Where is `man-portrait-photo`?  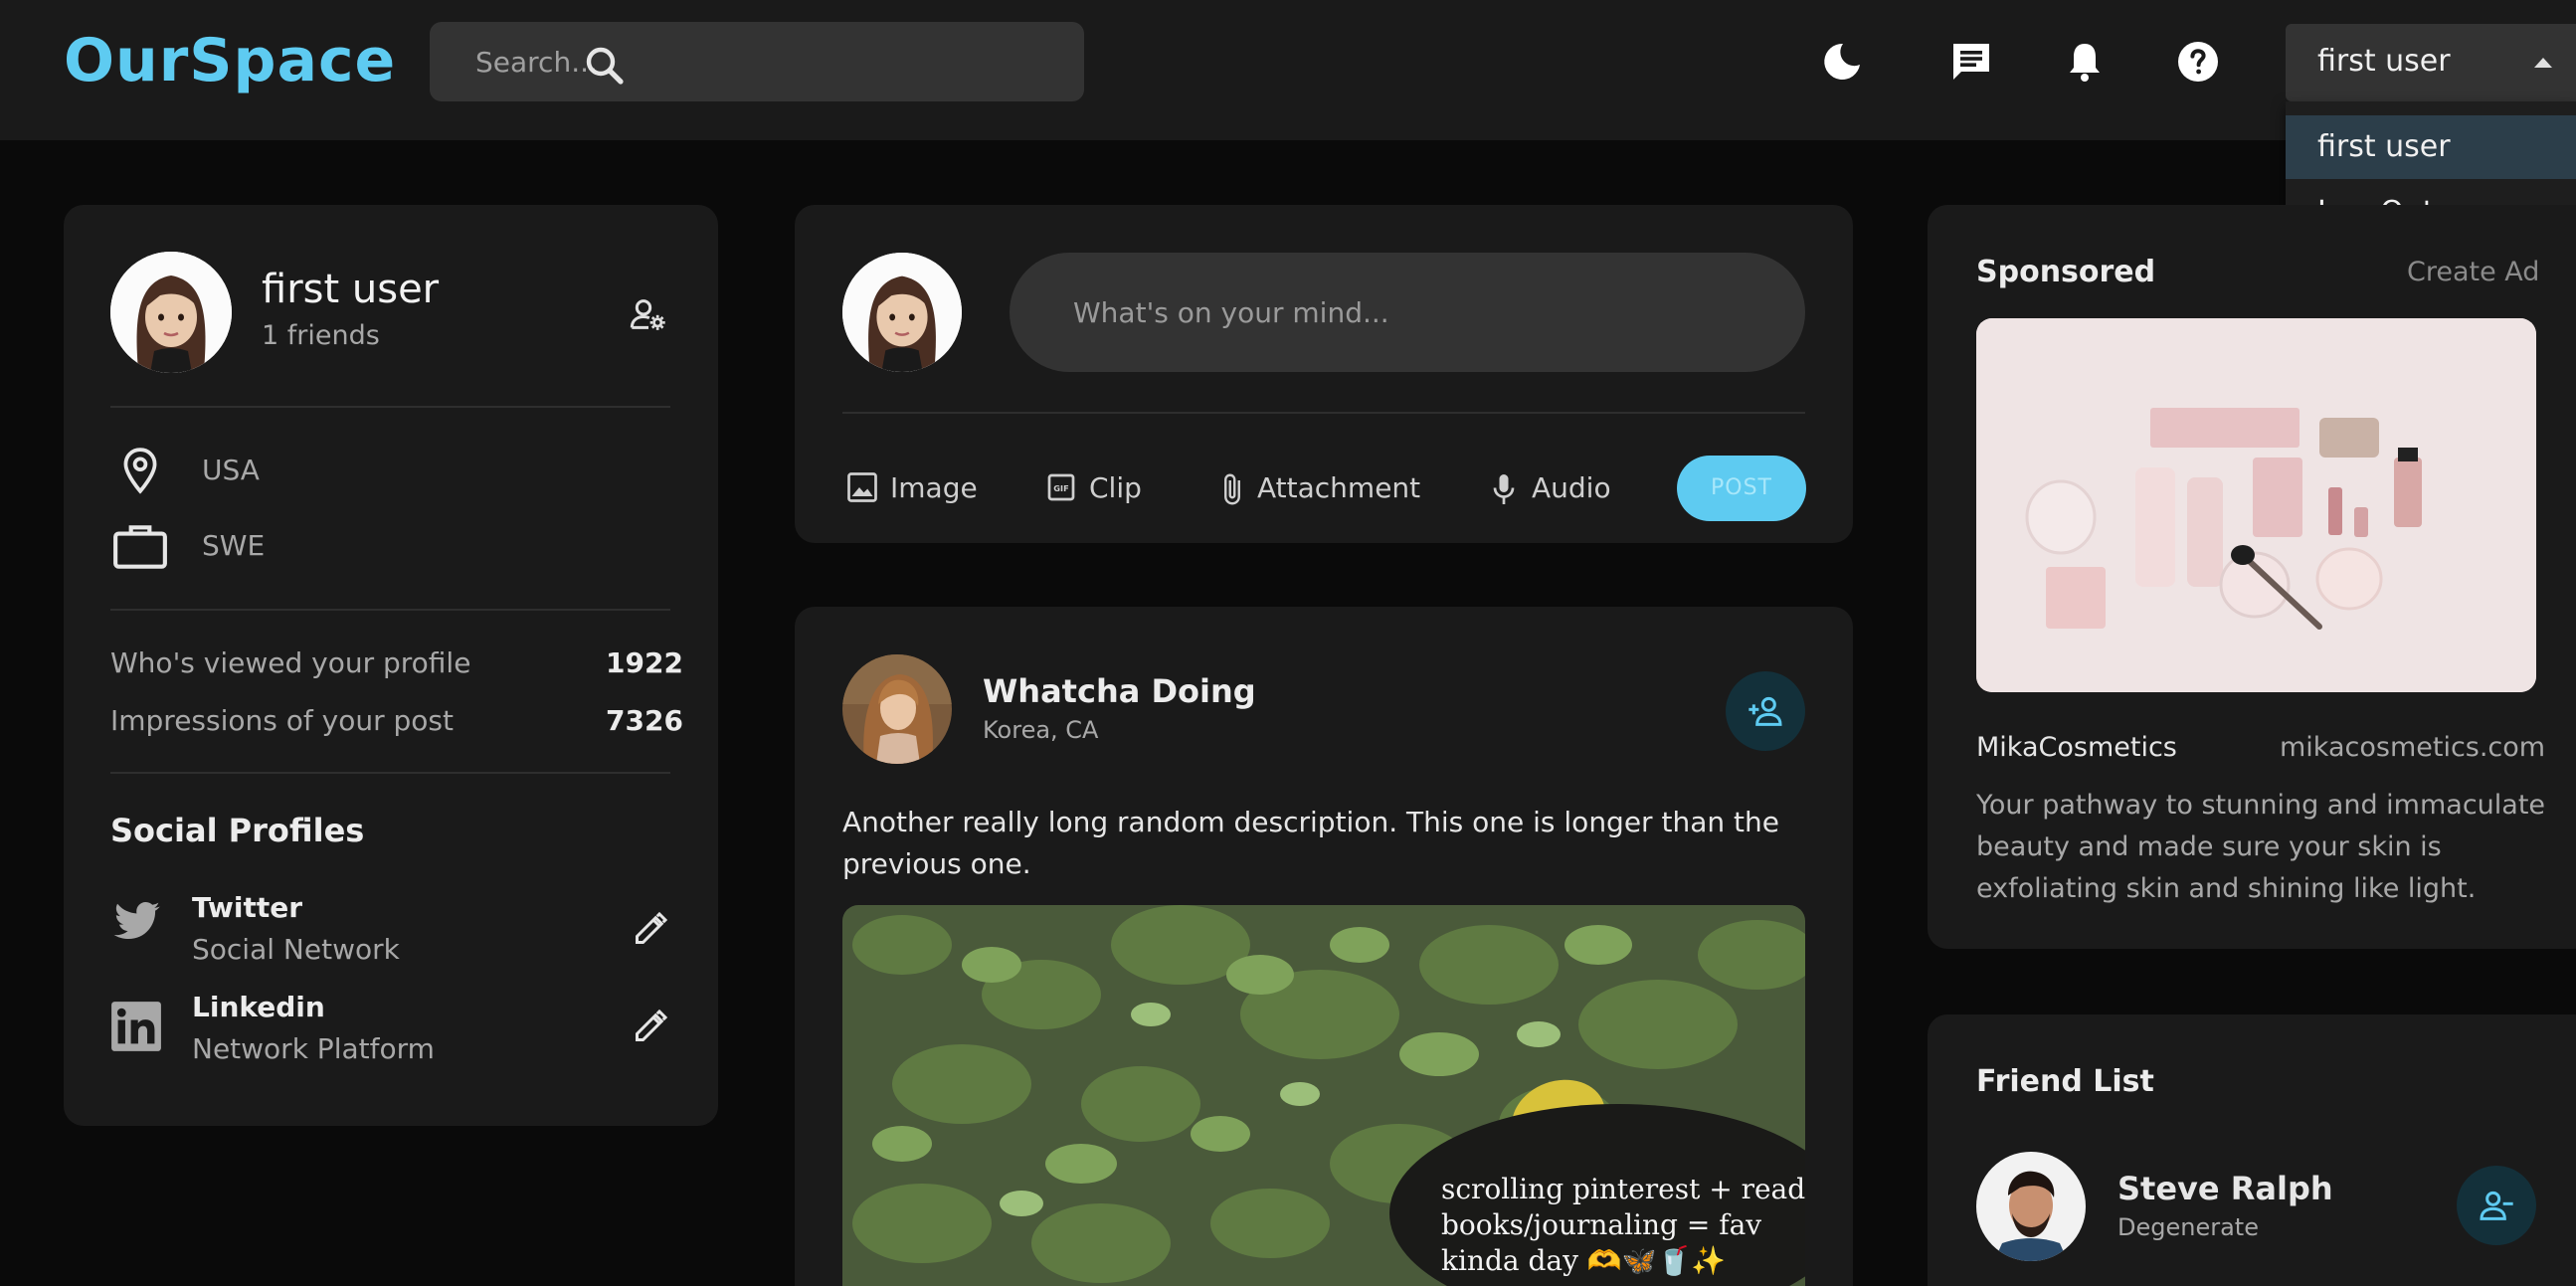 man-portrait-photo is located at coordinates (2031, 1206).